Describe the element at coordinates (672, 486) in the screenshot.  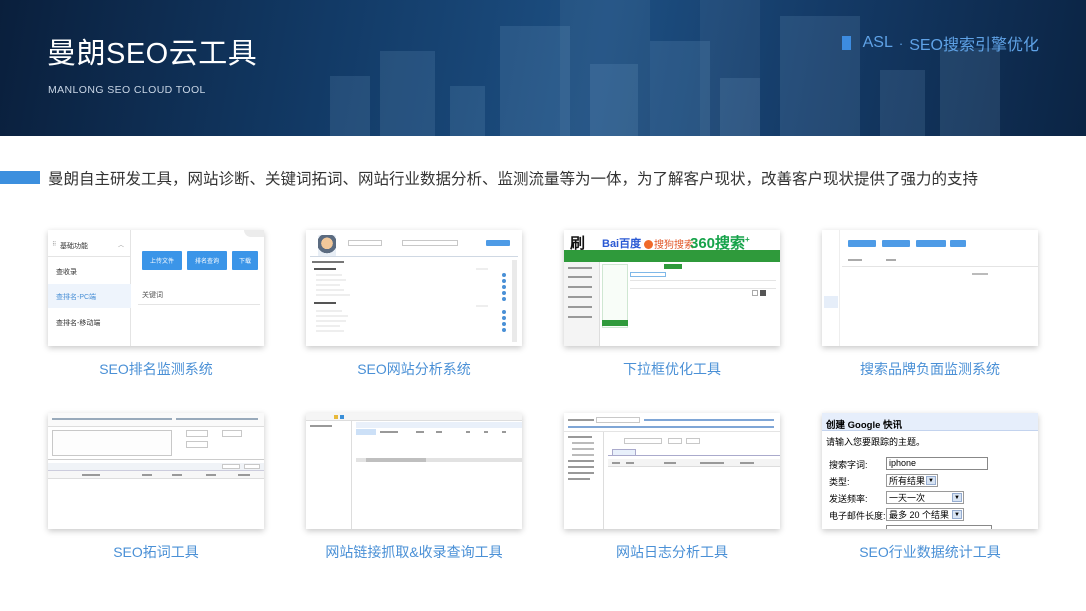
I see `tool-card-log-analysis: 网站日志分析工具` at that location.